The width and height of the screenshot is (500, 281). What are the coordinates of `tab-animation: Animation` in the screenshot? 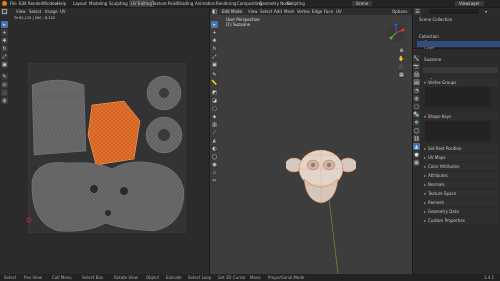 It's located at (205, 3).